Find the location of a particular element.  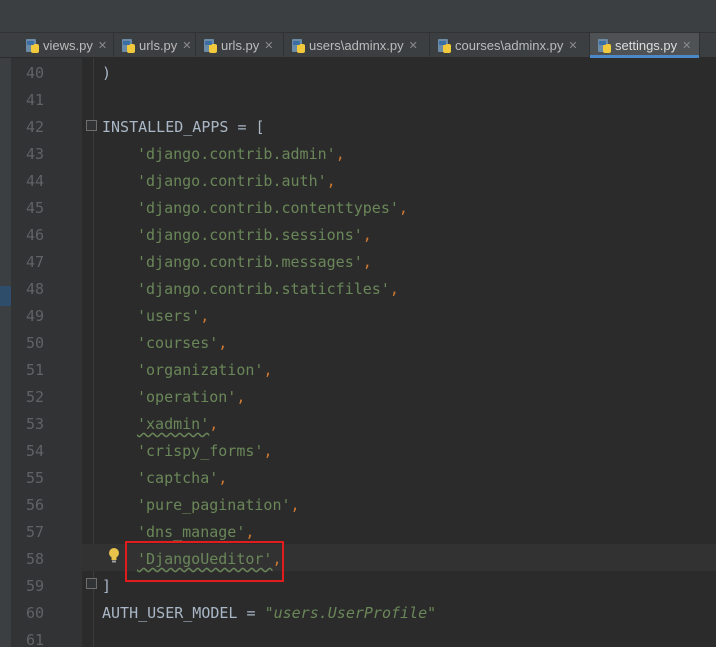

code-token: INSTALLED_APPS is located at coordinates (165, 127).